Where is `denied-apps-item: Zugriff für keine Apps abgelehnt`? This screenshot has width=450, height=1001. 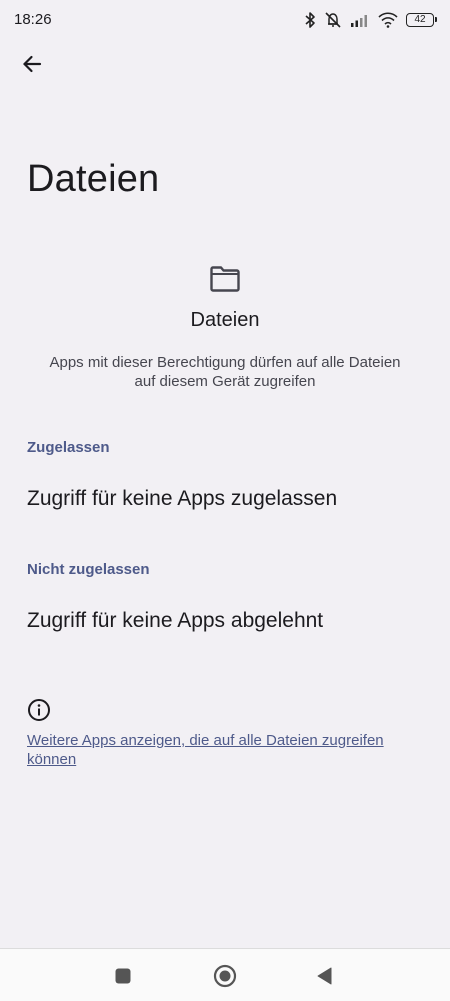 denied-apps-item: Zugriff für keine Apps abgelehnt is located at coordinates (225, 621).